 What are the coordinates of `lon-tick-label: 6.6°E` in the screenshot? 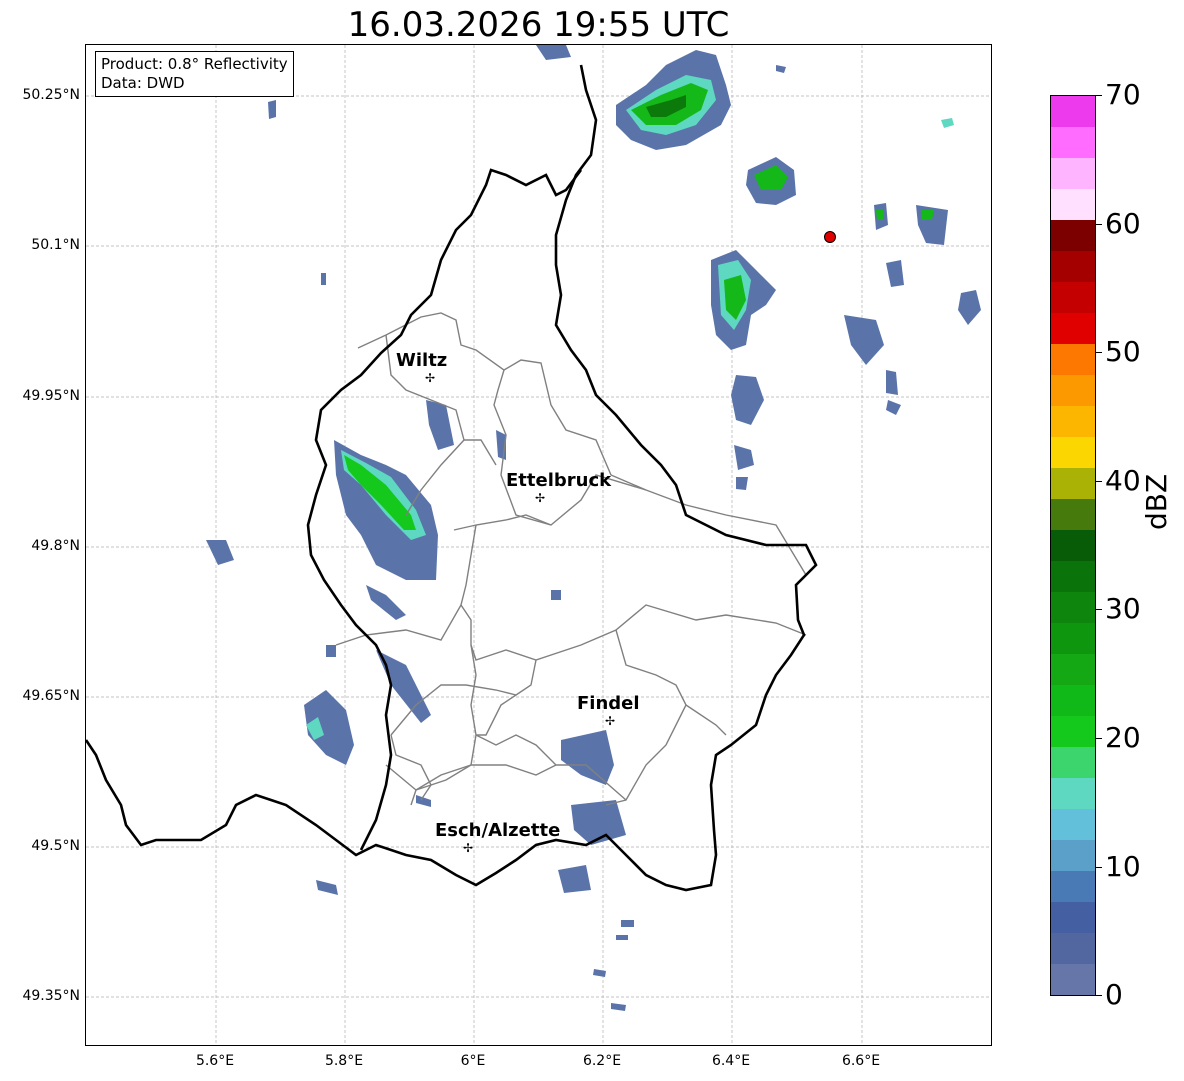 It's located at (861, 1061).